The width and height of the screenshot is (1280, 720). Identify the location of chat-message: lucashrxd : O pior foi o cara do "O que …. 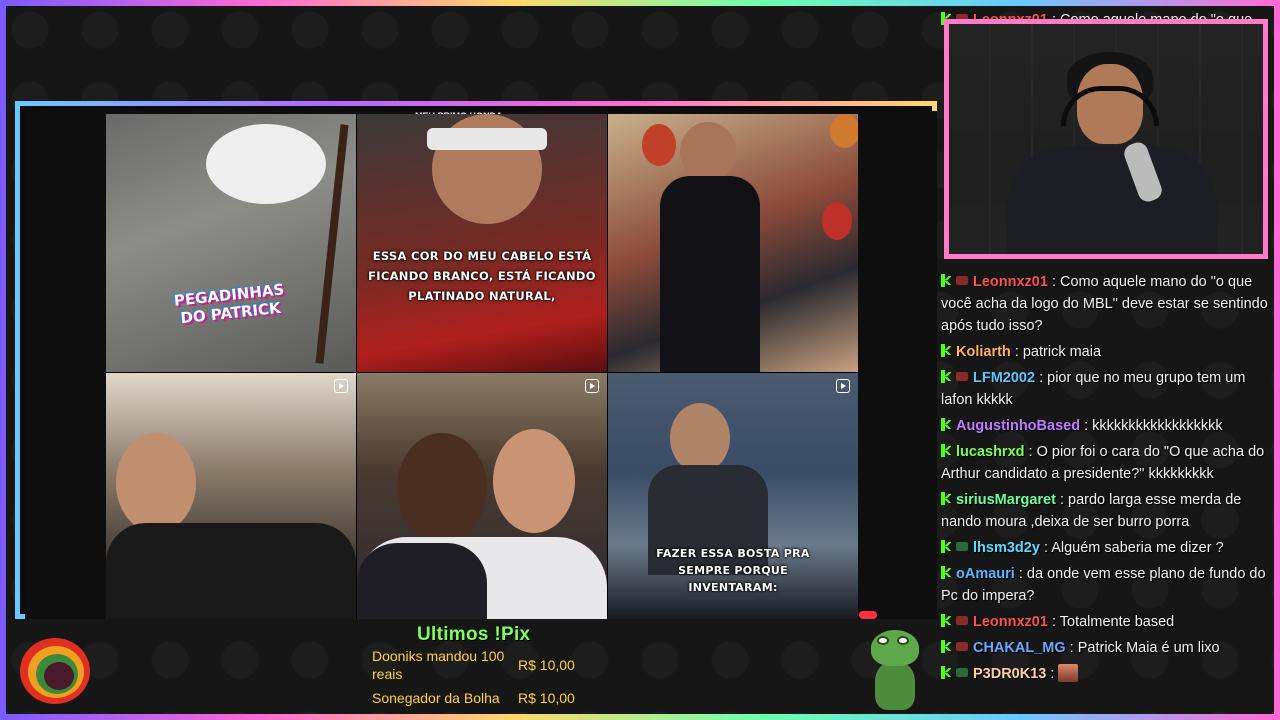
(1106, 463).